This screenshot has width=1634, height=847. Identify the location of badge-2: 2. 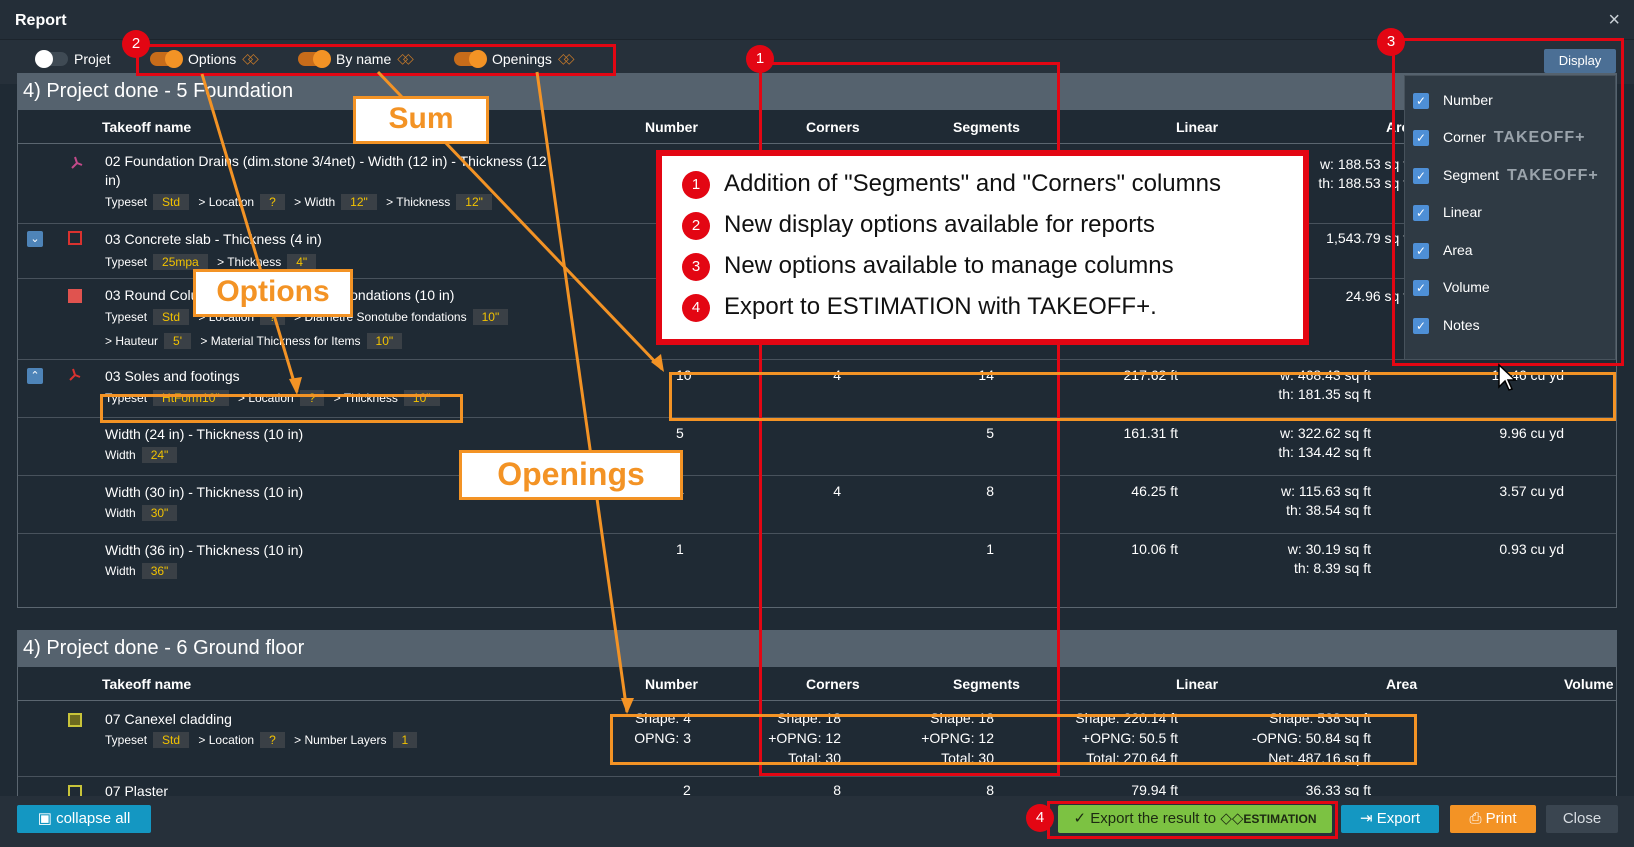
(136, 44).